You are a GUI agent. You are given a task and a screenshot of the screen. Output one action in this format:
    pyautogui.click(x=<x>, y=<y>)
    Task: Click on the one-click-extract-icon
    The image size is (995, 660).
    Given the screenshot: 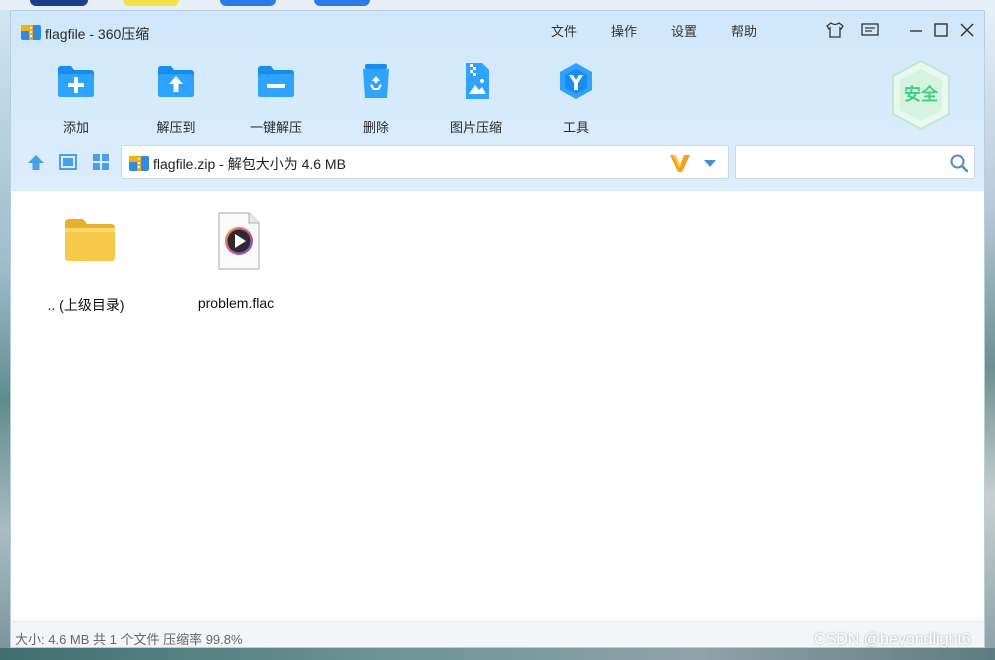 What is the action you would take?
    pyautogui.click(x=276, y=81)
    